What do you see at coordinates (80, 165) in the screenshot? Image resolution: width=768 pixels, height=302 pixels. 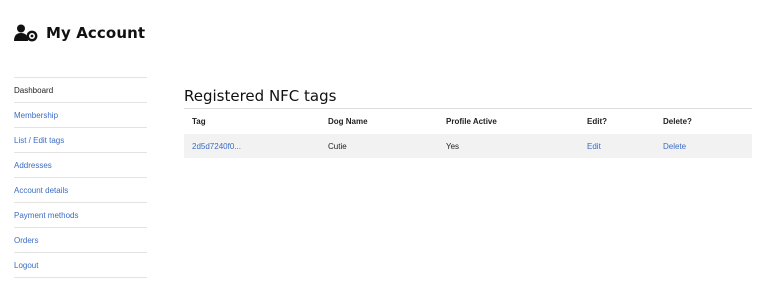 I see `sidebar-item-addresses: Addresses` at bounding box center [80, 165].